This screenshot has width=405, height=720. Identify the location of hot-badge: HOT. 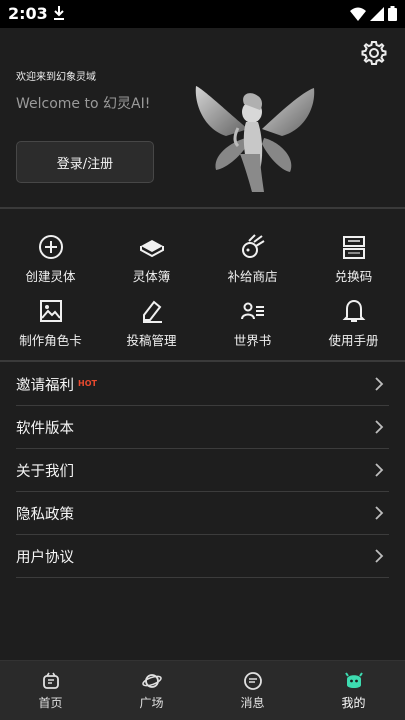
(87, 383).